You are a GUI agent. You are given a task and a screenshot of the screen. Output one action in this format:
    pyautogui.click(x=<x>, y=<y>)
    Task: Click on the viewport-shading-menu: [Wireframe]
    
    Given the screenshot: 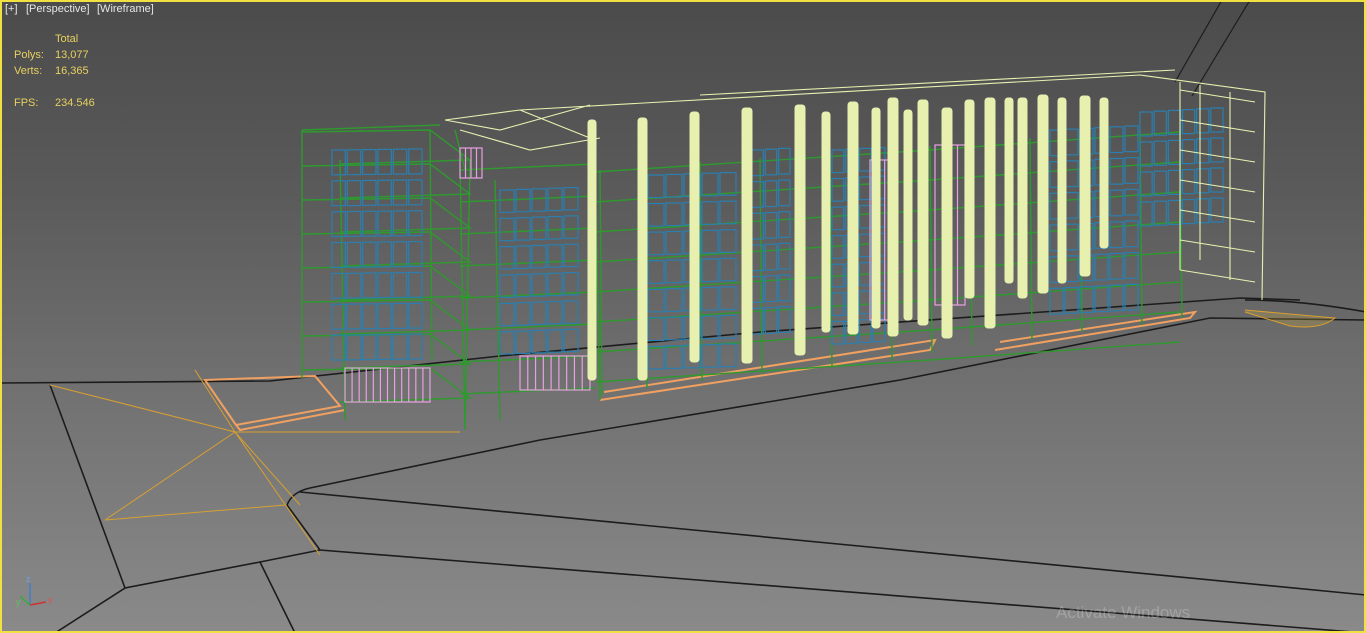 What is the action you would take?
    pyautogui.click(x=125, y=9)
    